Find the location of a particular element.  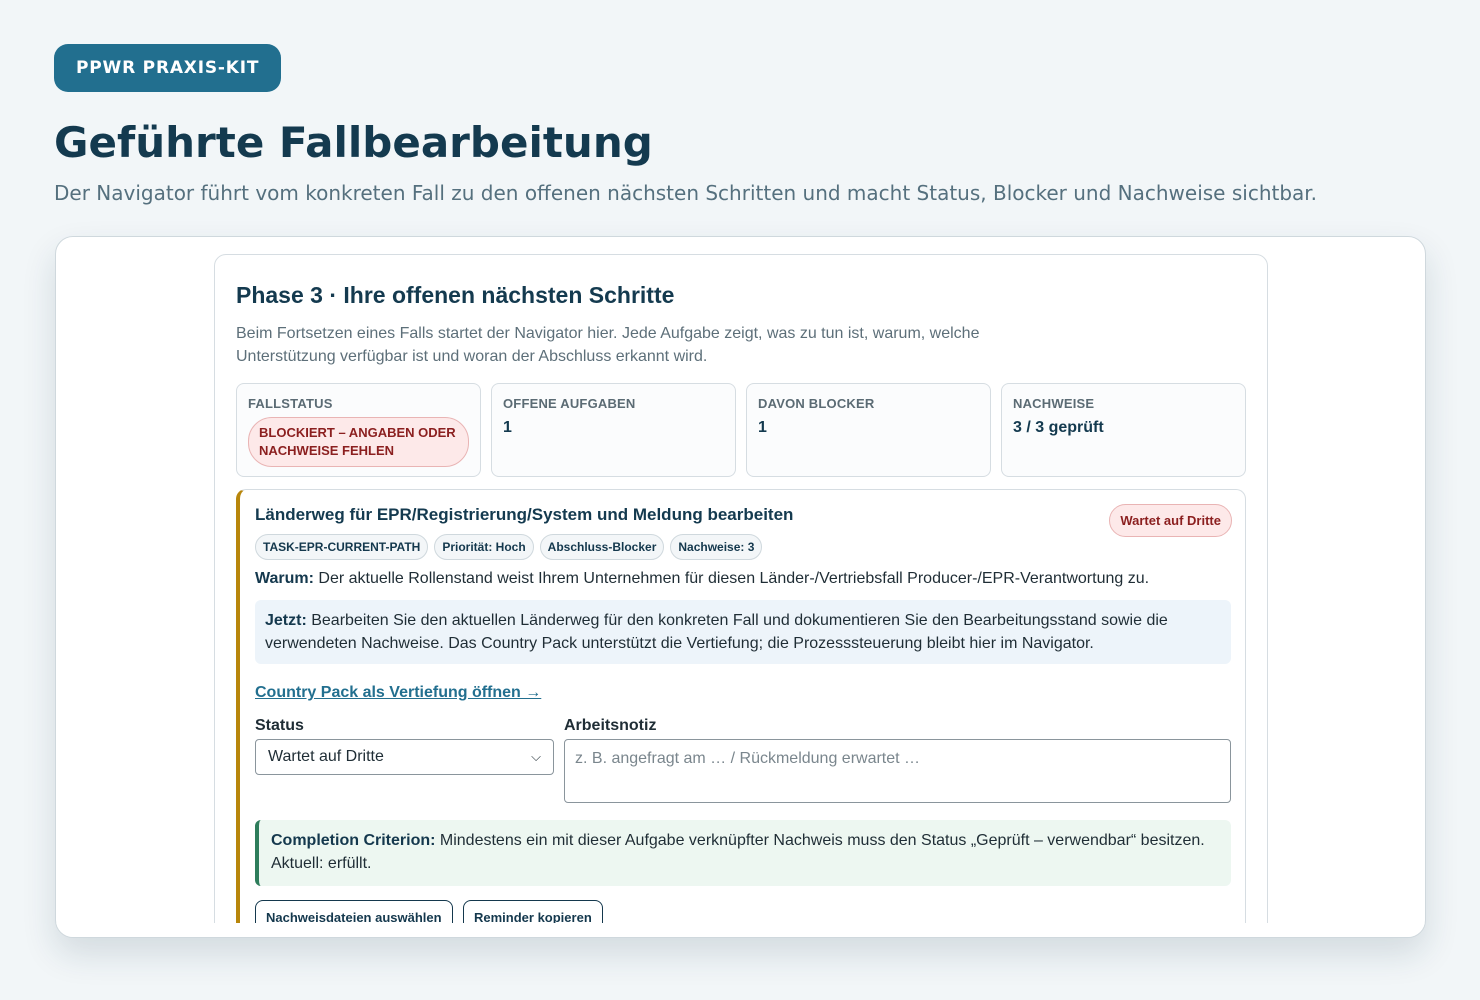

status-select: Wartet auf Dritte ⌵ is located at coordinates (404, 757).